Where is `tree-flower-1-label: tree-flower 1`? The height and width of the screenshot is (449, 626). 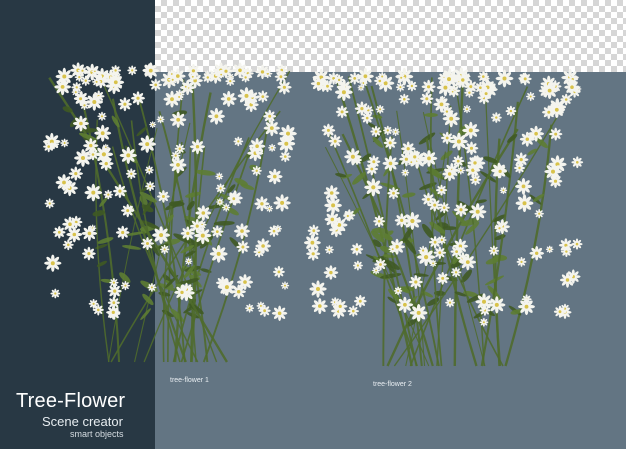 tree-flower-1-label: tree-flower 1 is located at coordinates (189, 380).